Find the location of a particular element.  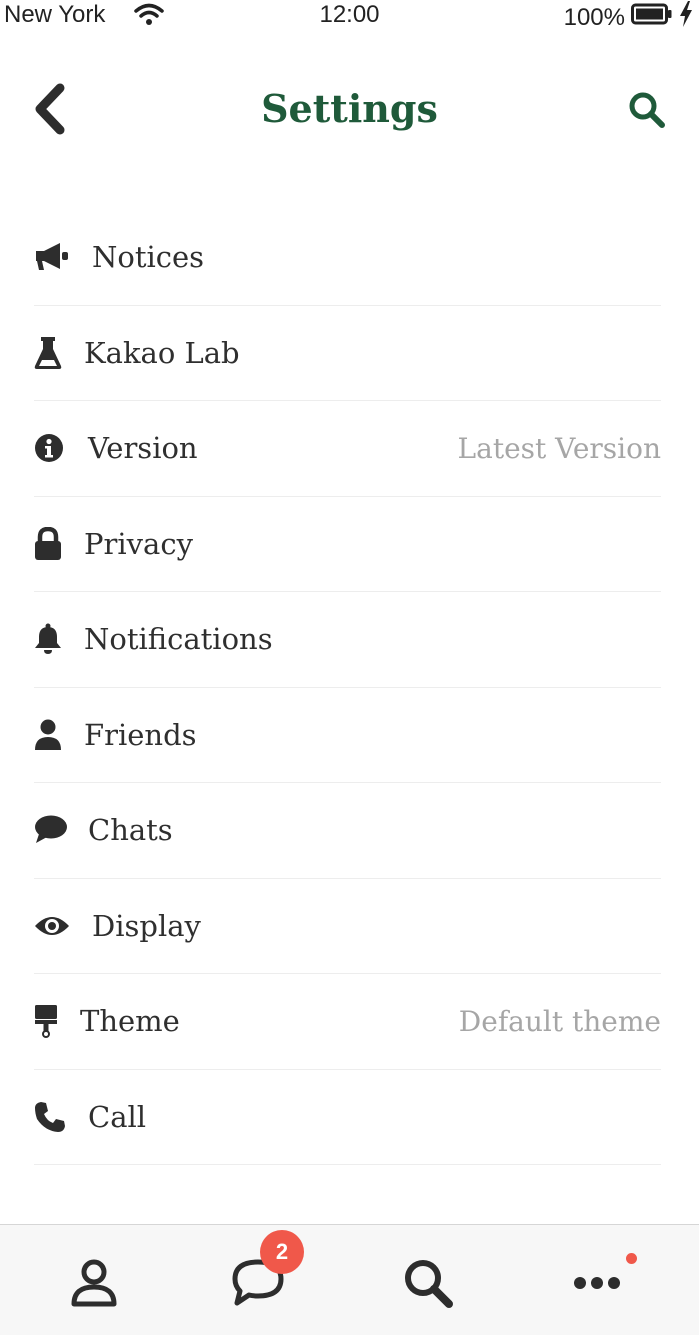

navigation-bar: Settings is located at coordinates (349, 110).